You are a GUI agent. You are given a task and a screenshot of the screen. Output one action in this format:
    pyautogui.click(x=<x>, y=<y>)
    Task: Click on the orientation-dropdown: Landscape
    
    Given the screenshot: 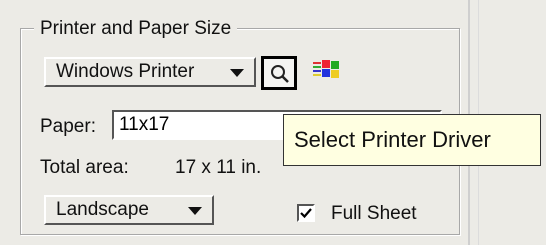 What is the action you would take?
    pyautogui.click(x=129, y=210)
    